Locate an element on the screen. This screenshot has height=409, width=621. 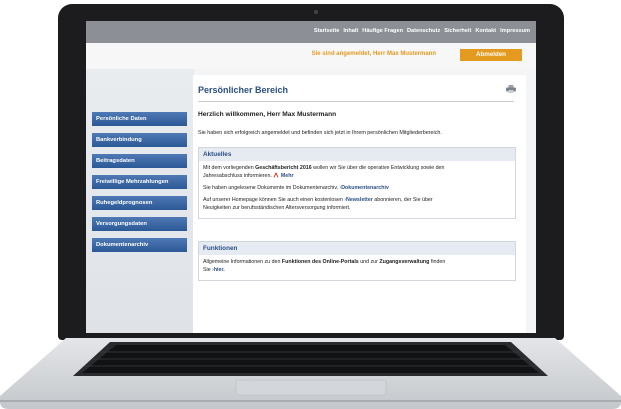
funktionen-text: Sie is located at coordinates (207, 270).